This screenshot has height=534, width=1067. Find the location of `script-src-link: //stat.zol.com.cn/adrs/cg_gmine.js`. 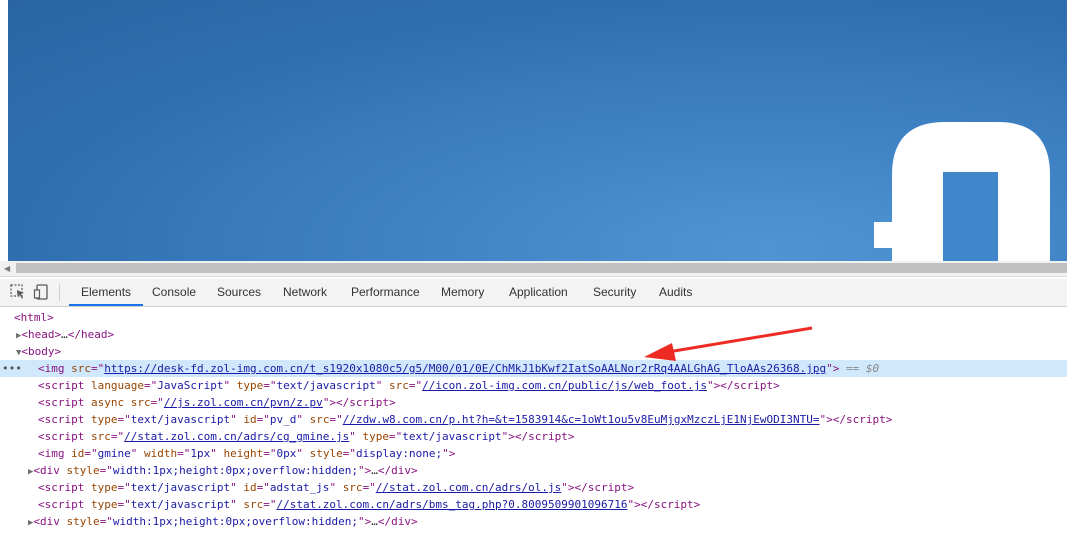

script-src-link: //stat.zol.com.cn/adrs/cg_gmine.js is located at coordinates (236, 436).